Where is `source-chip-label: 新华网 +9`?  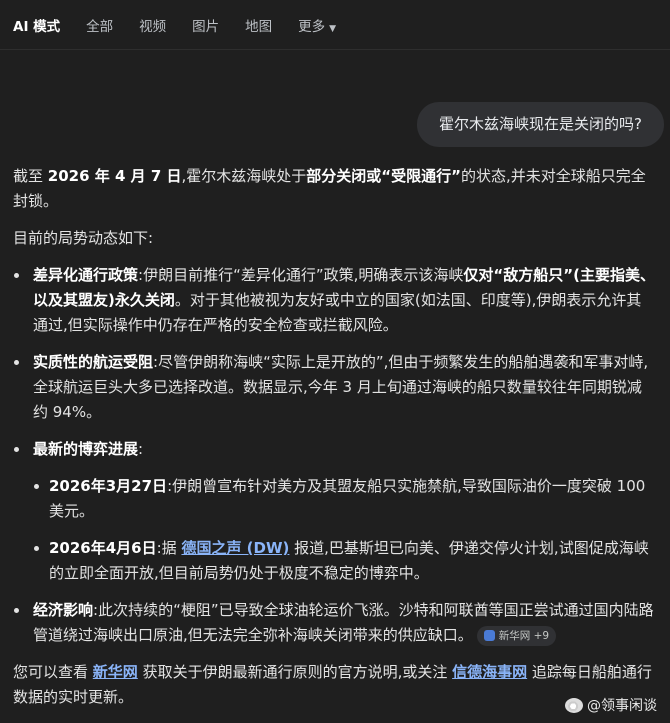 source-chip-label: 新华网 +9 is located at coordinates (524, 635).